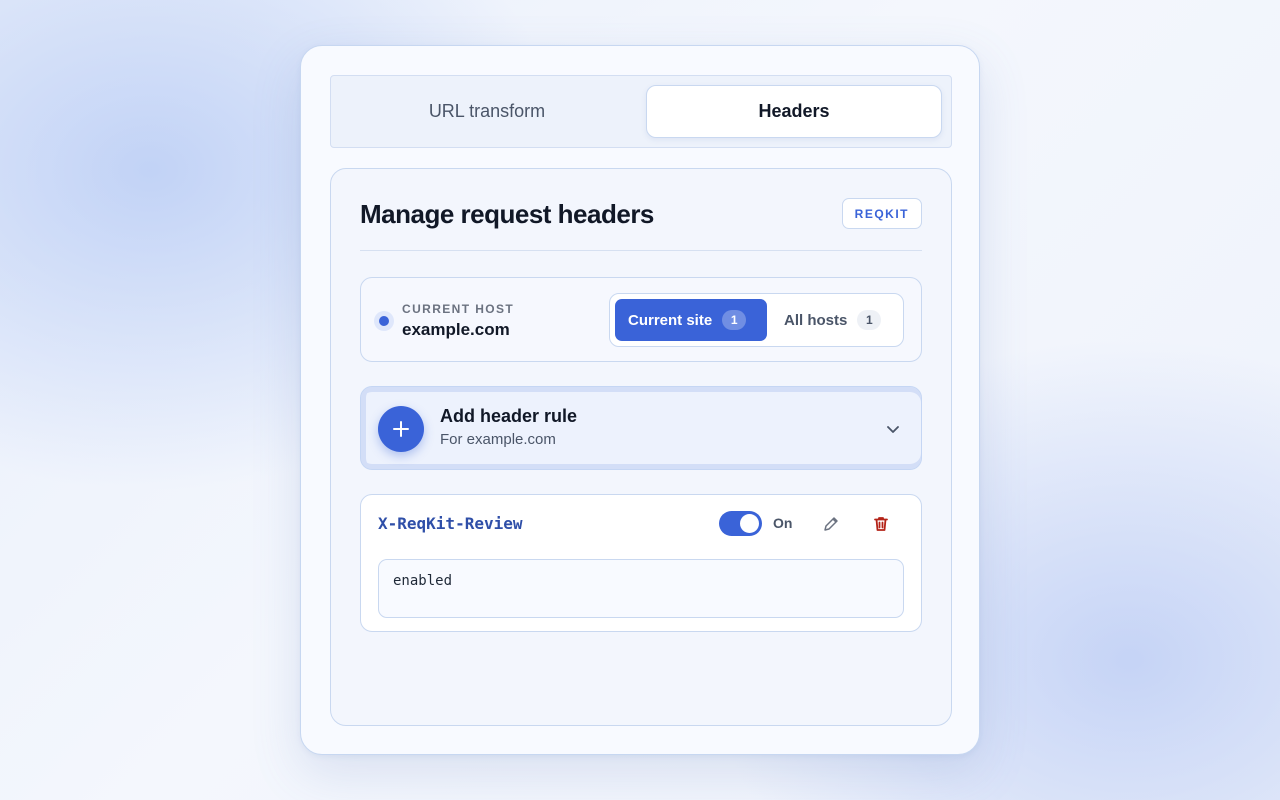 This screenshot has height=800, width=1280. What do you see at coordinates (641, 588) in the screenshot?
I see `rule-value-field: enabled` at bounding box center [641, 588].